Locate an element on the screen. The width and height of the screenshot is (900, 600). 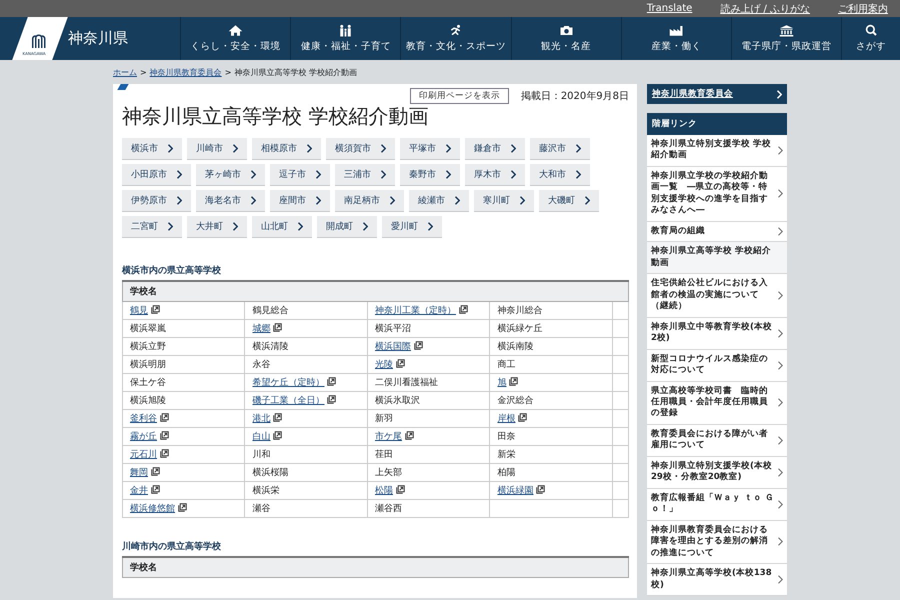
city-button: 座間市 is located at coordinates (300, 201).